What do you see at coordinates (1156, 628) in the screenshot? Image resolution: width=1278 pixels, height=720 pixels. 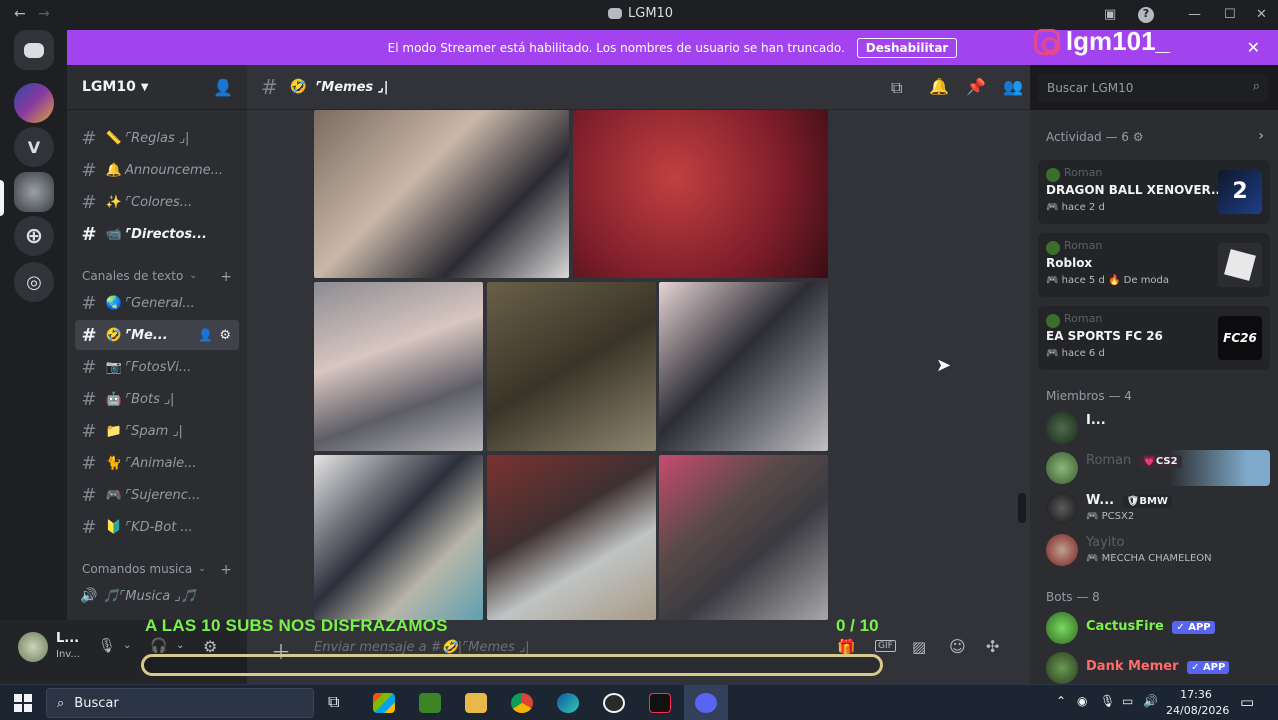 I see `bot-item: CactusFire ✓ APP` at bounding box center [1156, 628].